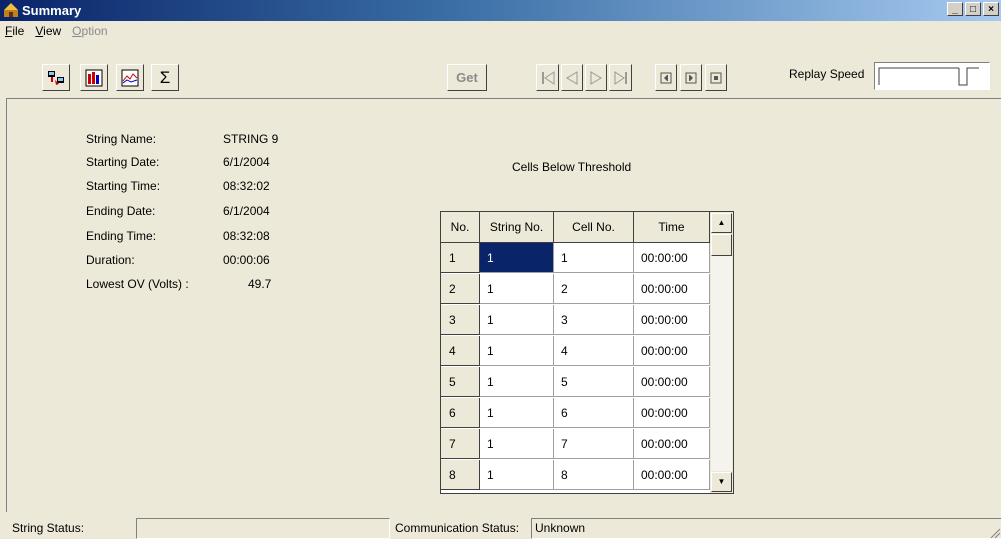 The height and width of the screenshot is (539, 1001). I want to click on next-icon, so click(596, 77).